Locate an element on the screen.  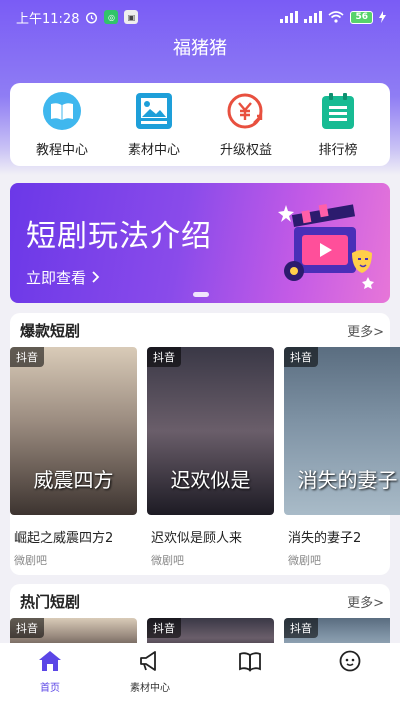
calendar-list-icon is located at coordinates (338, 111).